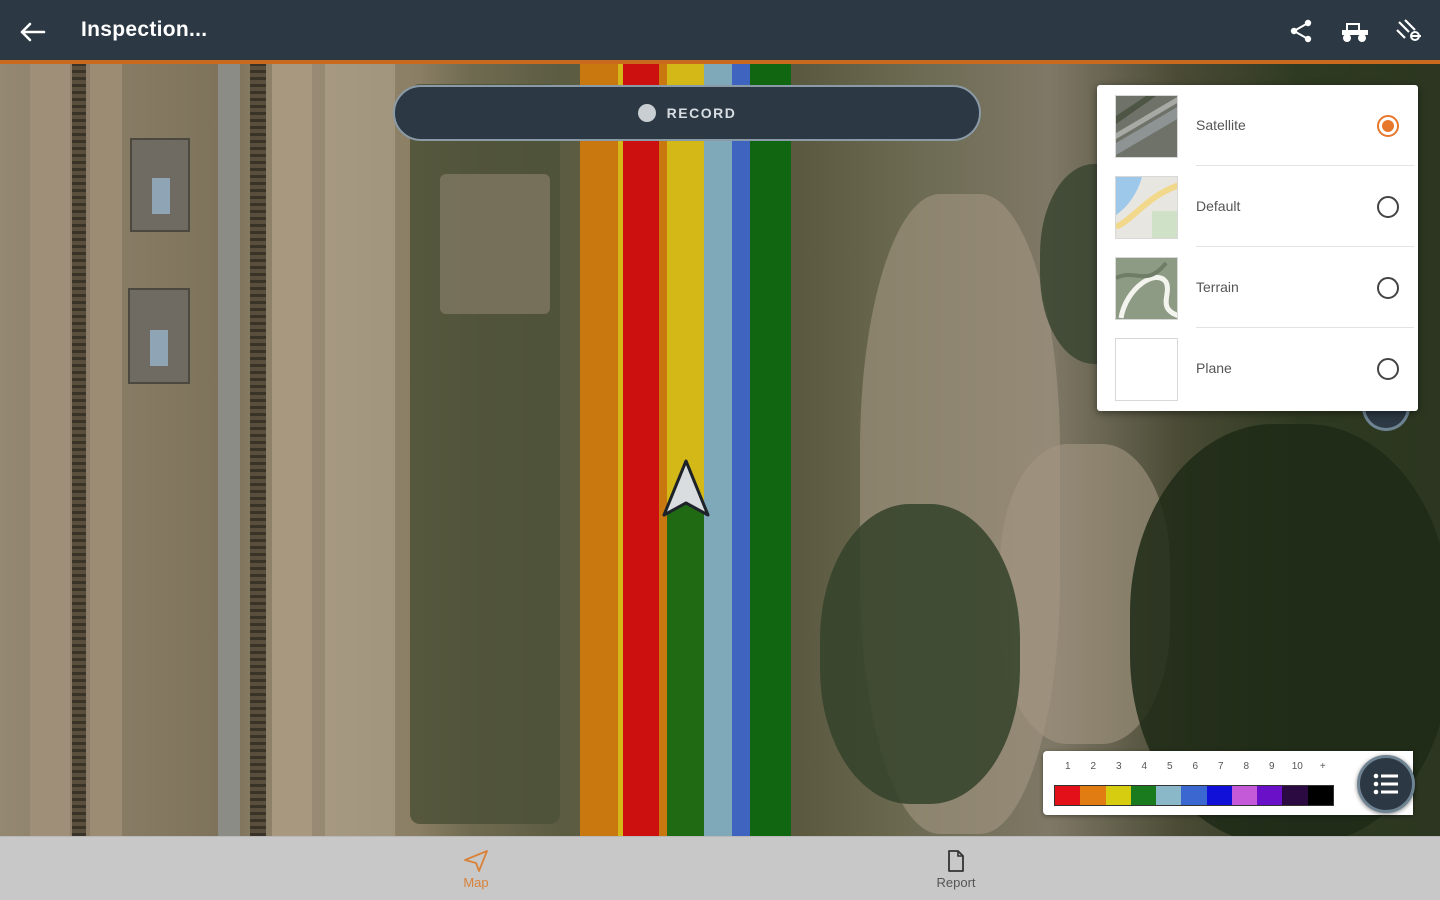  Describe the element at coordinates (1388, 288) in the screenshot. I see `terrain-radio` at that location.